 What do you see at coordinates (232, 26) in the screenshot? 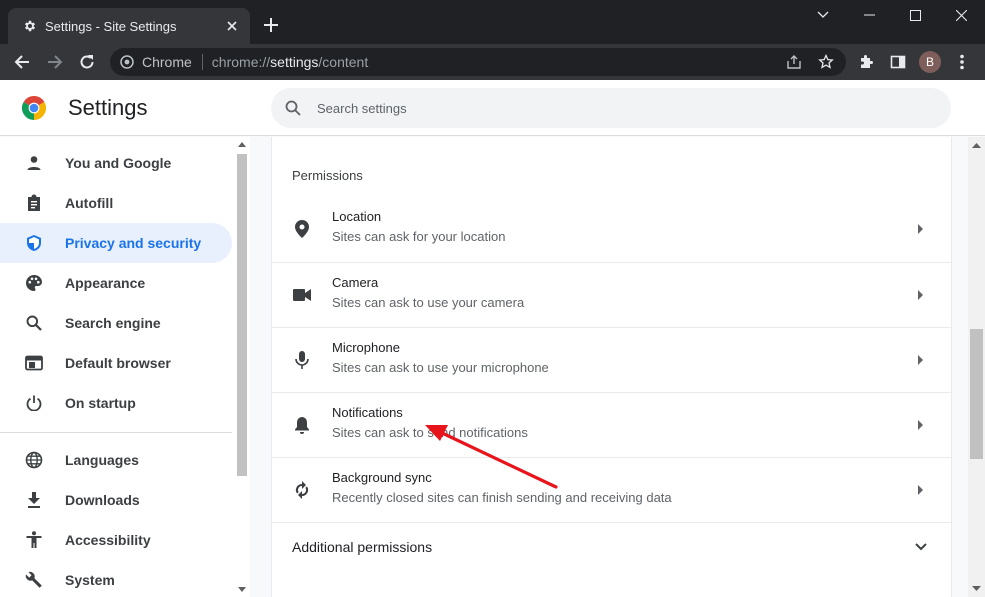
I see `close-tab-icon` at bounding box center [232, 26].